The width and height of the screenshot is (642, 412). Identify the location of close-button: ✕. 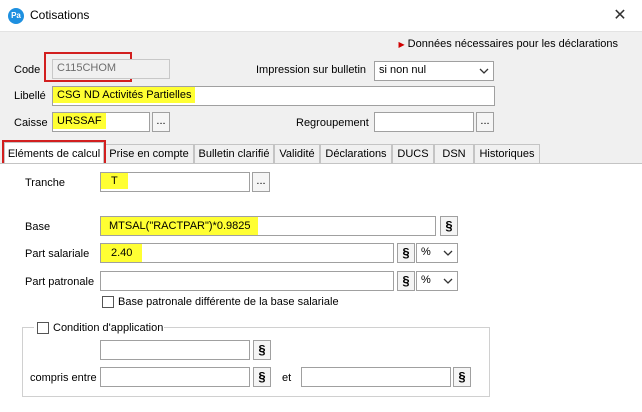
(620, 16).